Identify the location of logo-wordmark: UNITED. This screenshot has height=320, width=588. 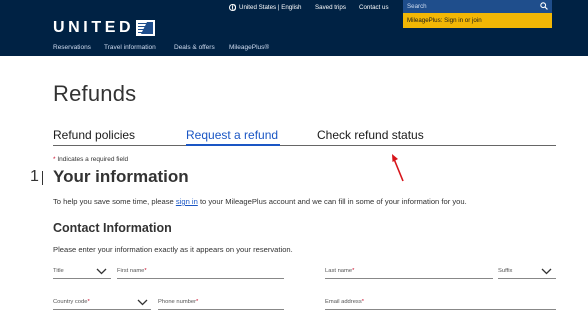
(94, 27).